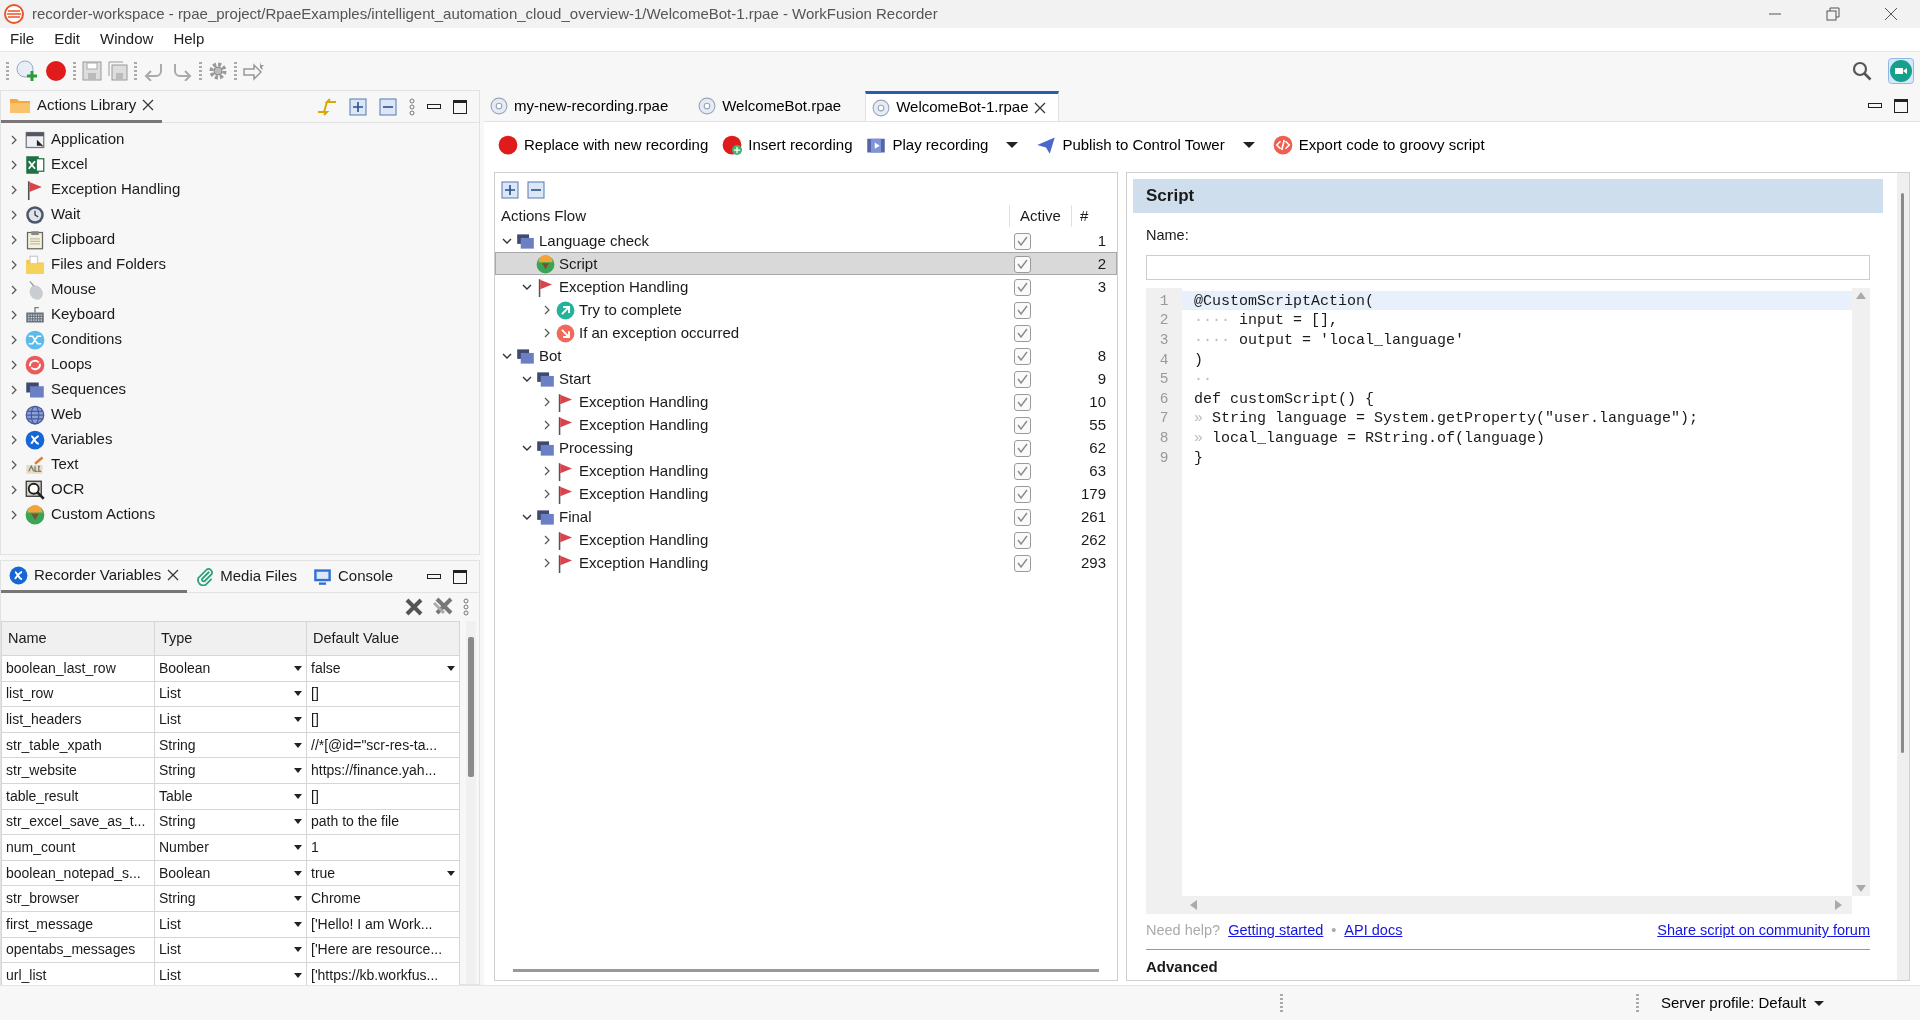  Describe the element at coordinates (116, 189) in the screenshot. I see `library-item: Exception Handling` at that location.